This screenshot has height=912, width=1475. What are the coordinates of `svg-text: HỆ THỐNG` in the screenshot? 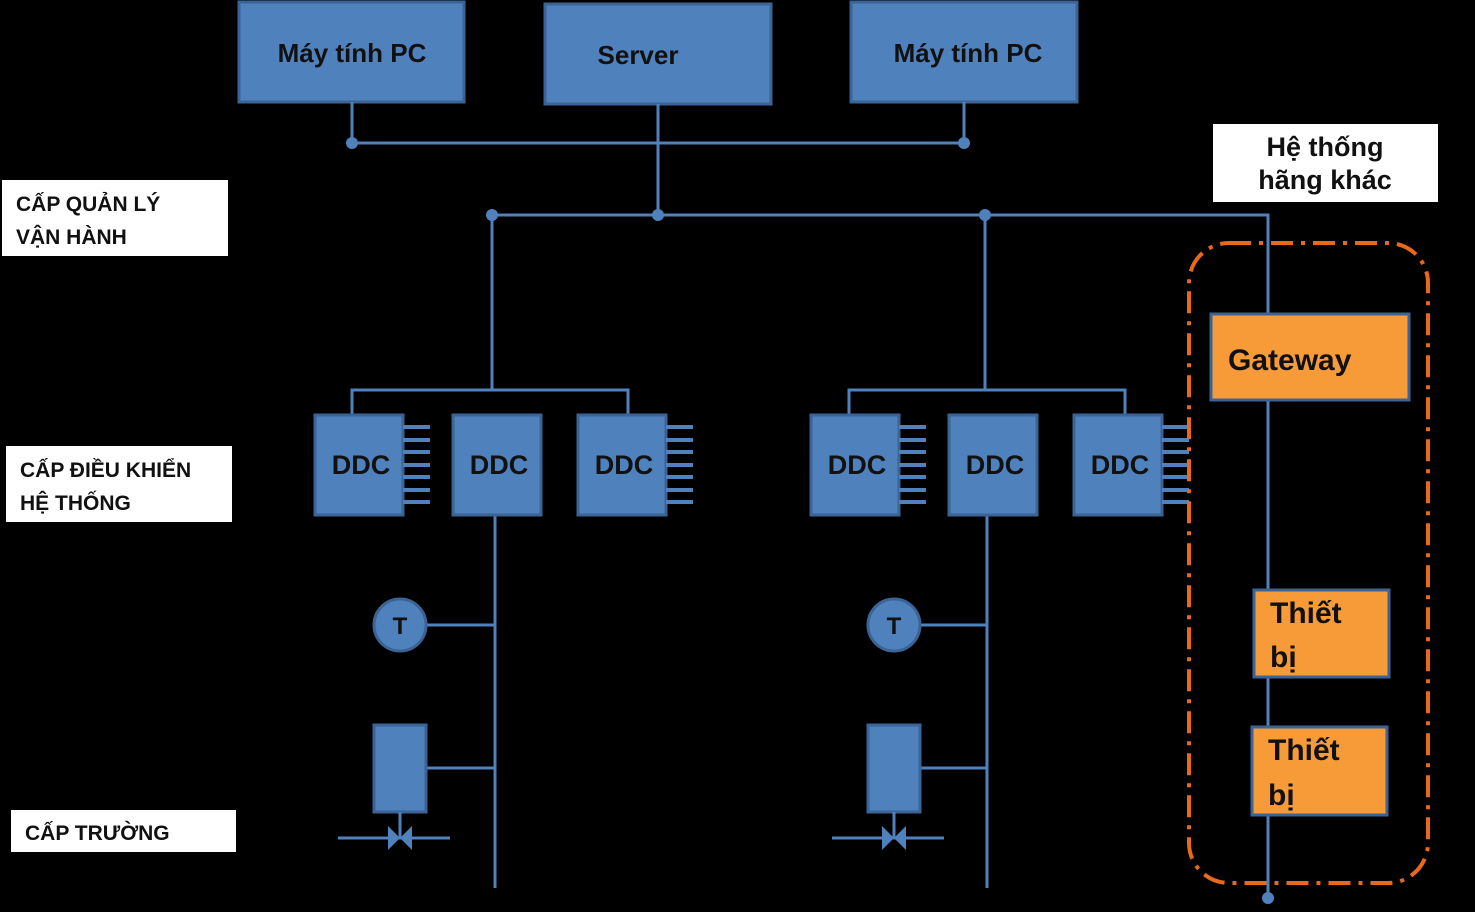 It's located at (75, 503).